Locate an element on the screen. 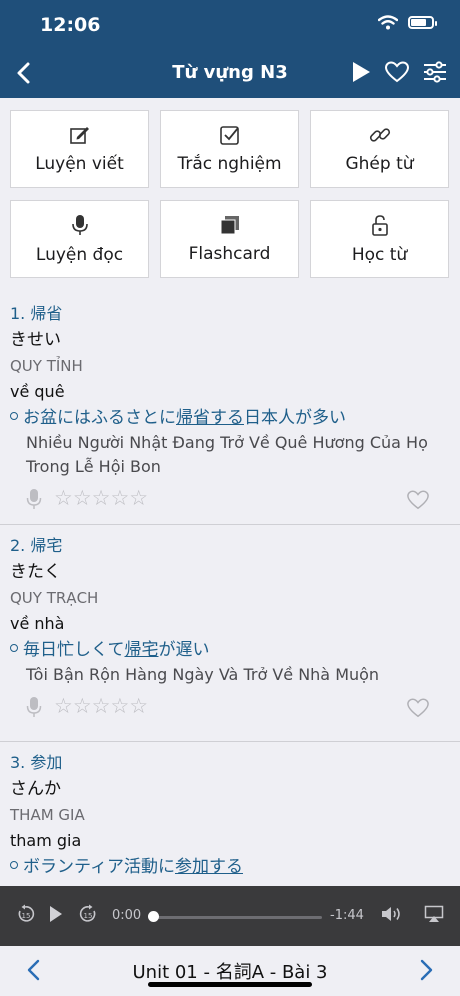 The width and height of the screenshot is (460, 996). word-example: 毎日忙しくて帰宅が遅い is located at coordinates (230, 650).